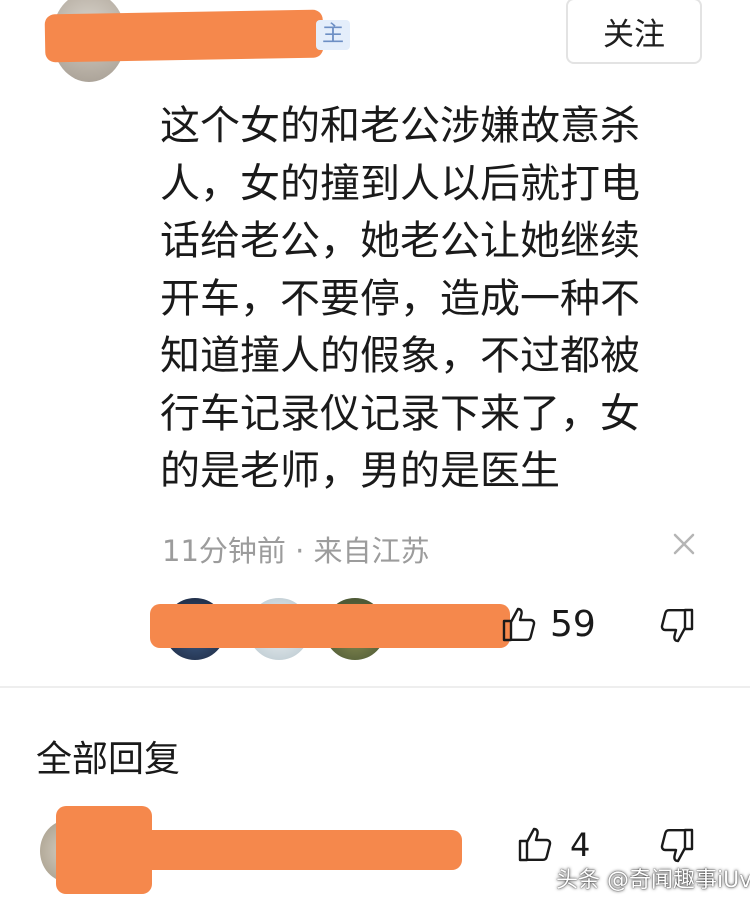  What do you see at coordinates (573, 624) in the screenshot?
I see `like-count: 59` at bounding box center [573, 624].